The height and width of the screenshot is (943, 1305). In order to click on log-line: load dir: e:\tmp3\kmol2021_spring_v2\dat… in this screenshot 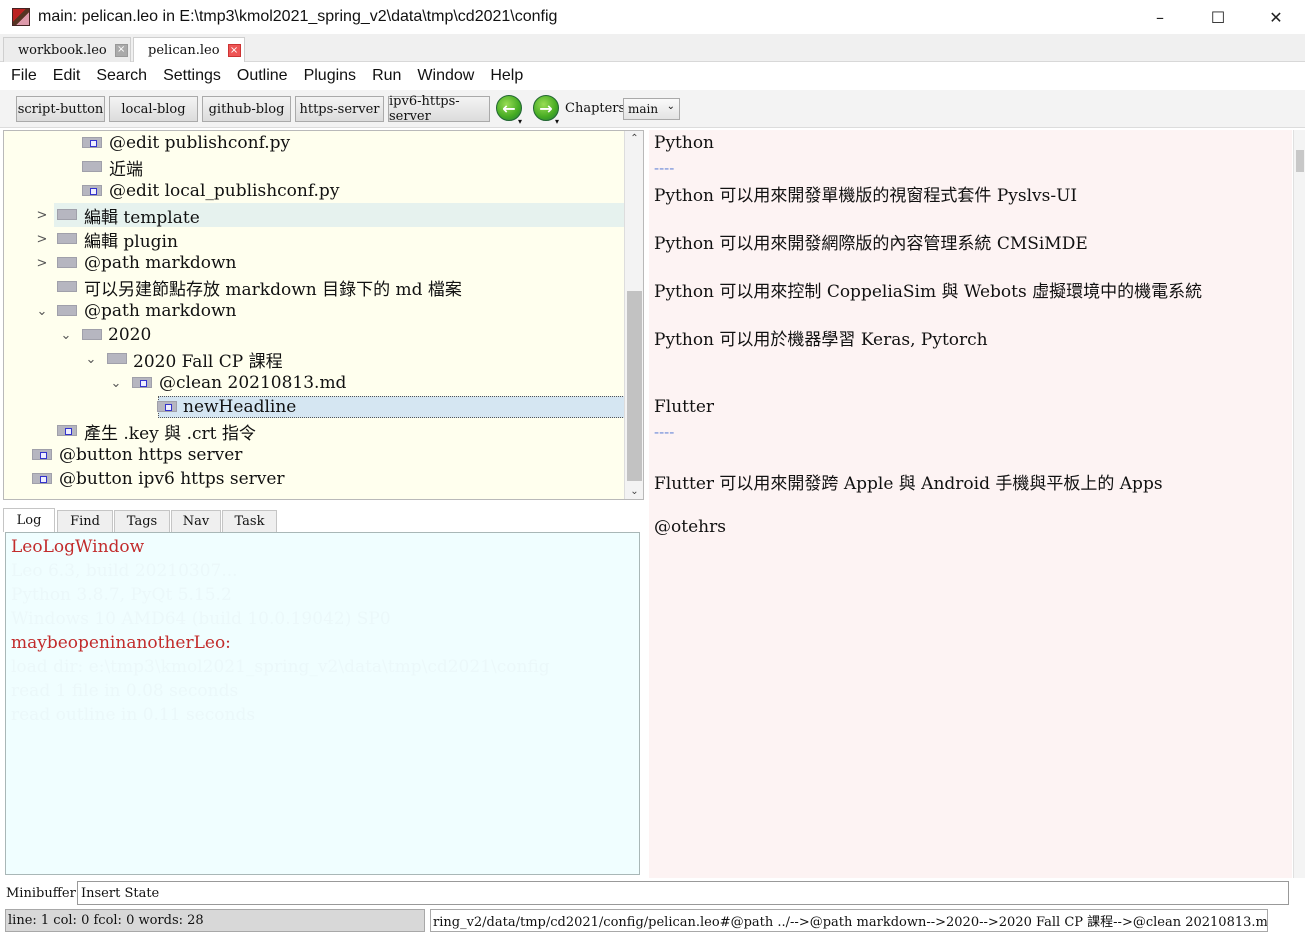, I will do `click(280, 667)`.